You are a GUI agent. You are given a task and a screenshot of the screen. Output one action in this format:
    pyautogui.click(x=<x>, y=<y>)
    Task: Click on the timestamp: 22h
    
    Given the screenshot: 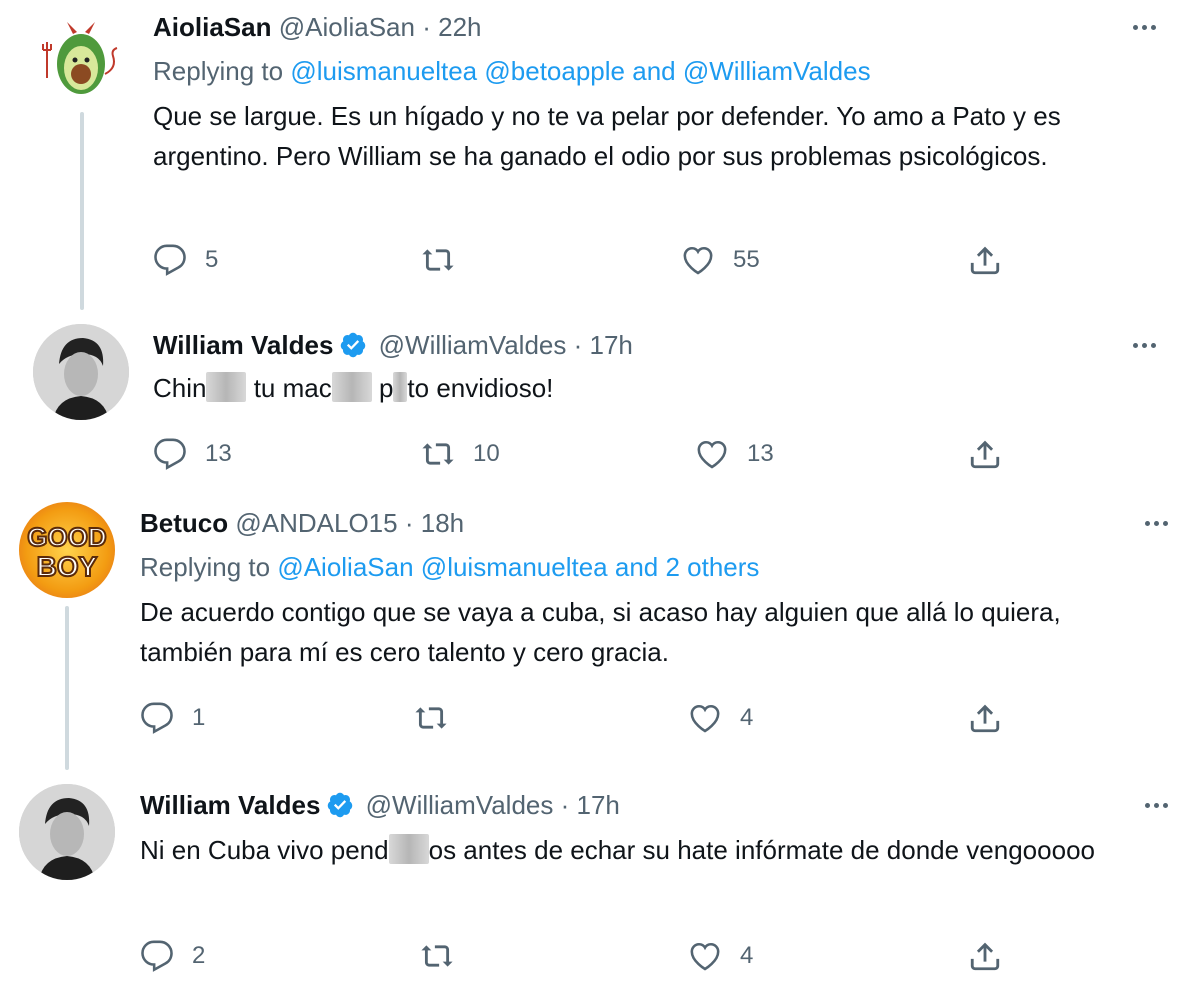 What is the action you would take?
    pyautogui.click(x=459, y=27)
    